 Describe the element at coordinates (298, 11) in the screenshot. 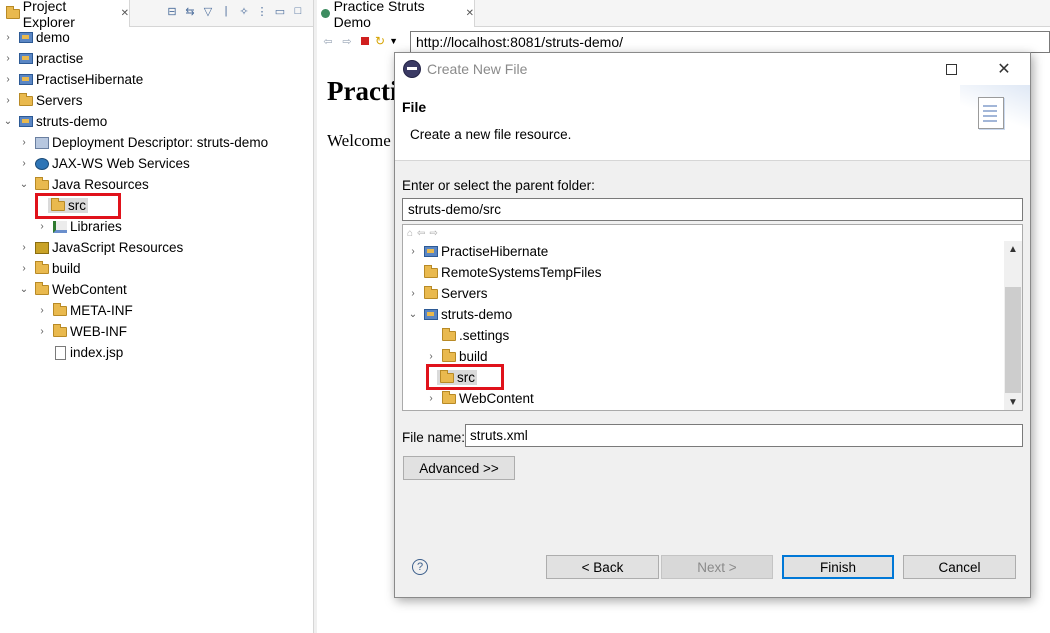

I see `maximize-icon: □` at that location.